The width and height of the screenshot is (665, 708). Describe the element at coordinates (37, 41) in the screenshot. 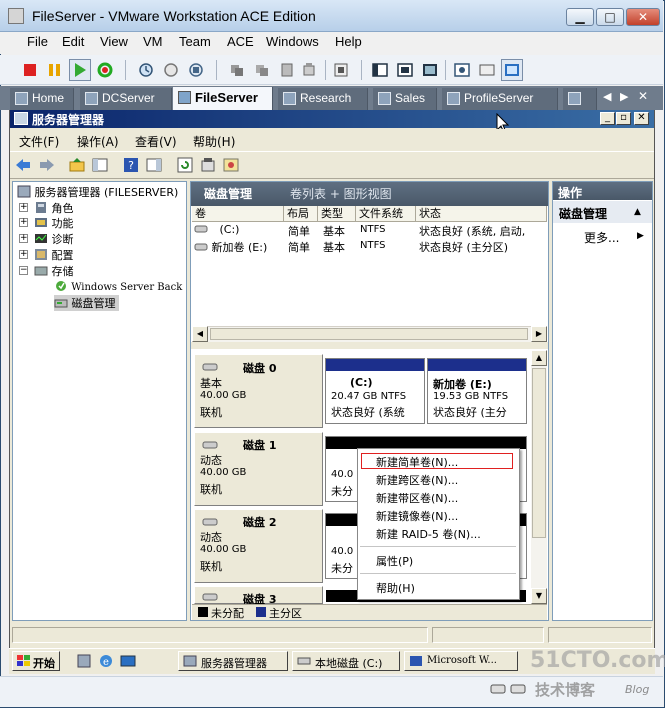

I see `menu-file: File` at that location.